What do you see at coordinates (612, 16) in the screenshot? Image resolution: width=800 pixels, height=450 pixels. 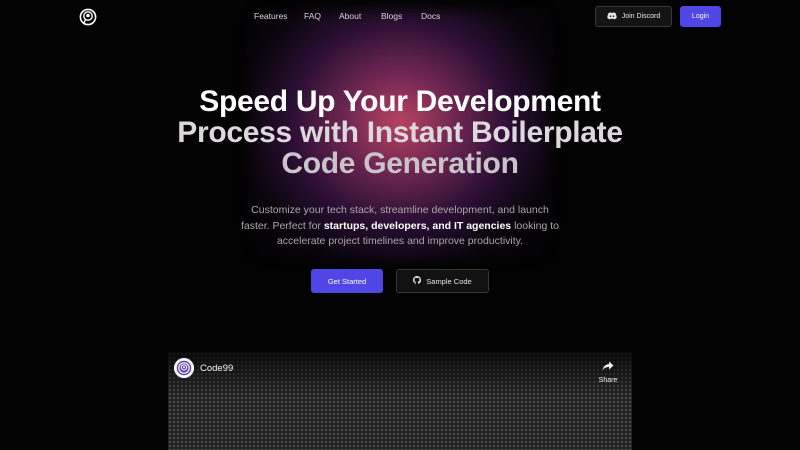 I see `discord-icon` at bounding box center [612, 16].